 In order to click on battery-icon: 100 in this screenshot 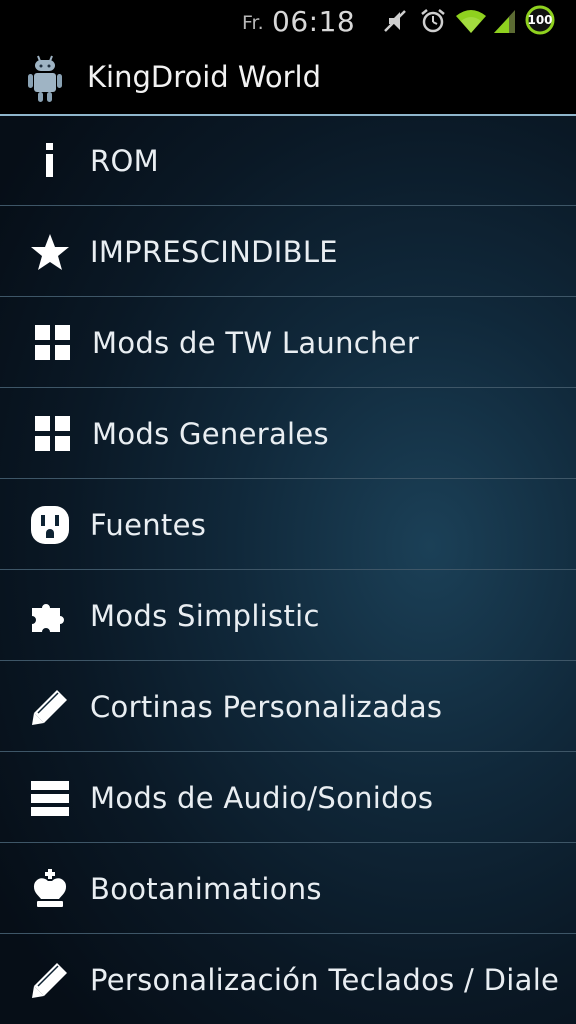, I will do `click(540, 20)`.